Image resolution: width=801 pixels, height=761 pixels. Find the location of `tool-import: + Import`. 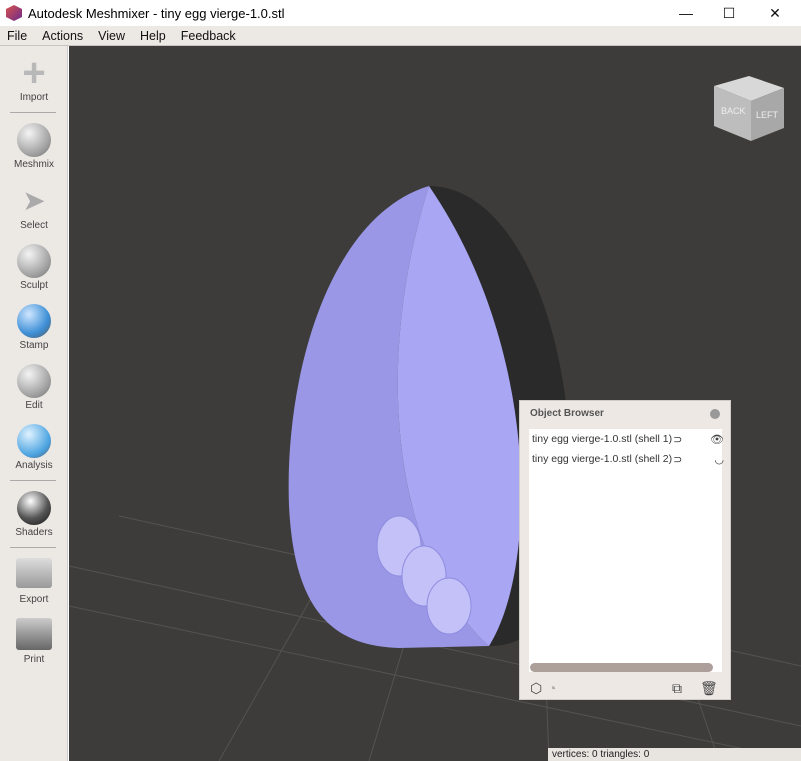

tool-import: + Import is located at coordinates (34, 77).